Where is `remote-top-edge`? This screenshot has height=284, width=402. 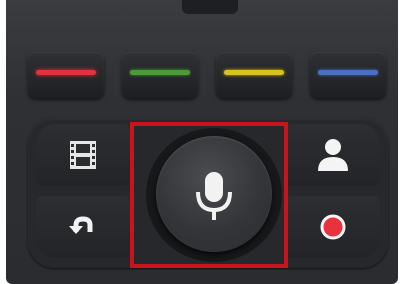
remote-top-edge is located at coordinates (210, 7).